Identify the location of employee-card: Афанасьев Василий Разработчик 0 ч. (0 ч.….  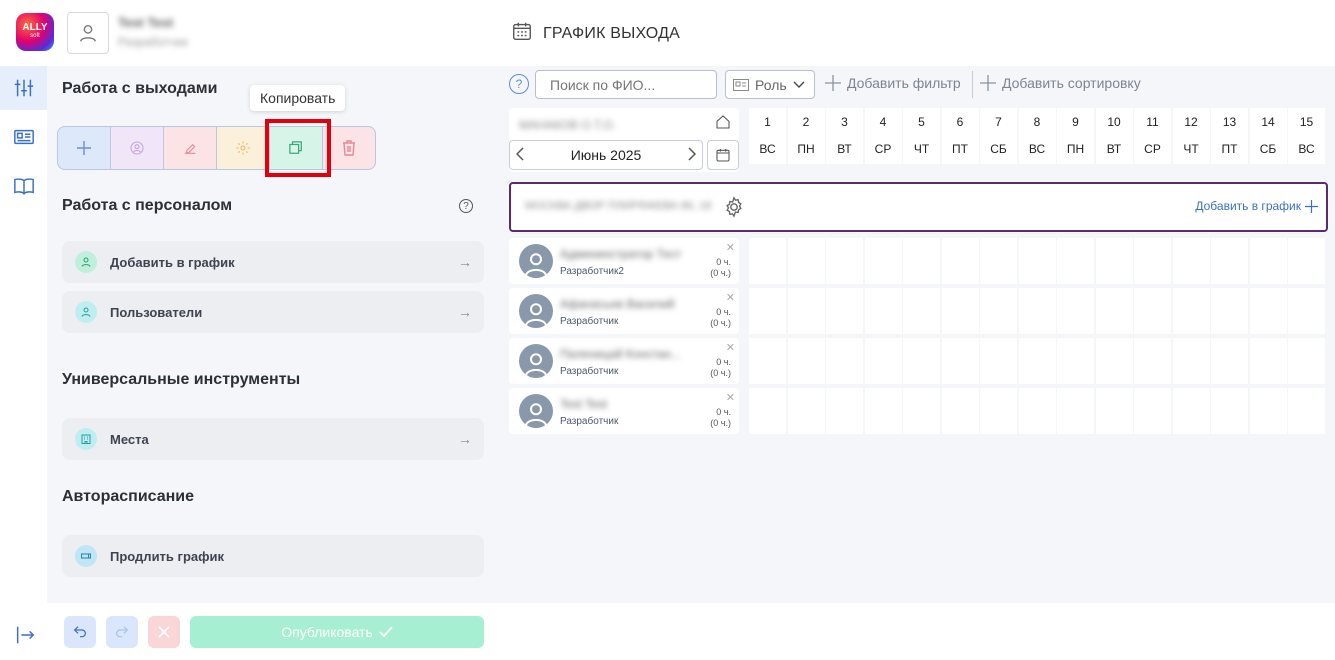
(624, 311).